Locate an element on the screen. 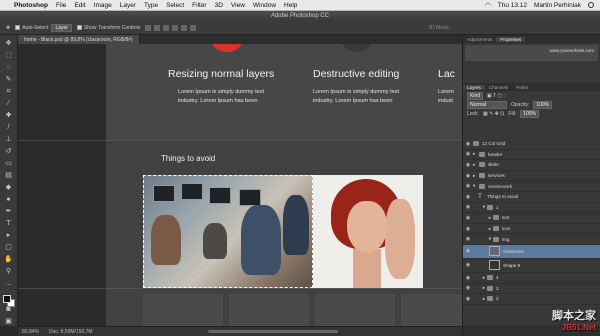  layer-row: ◉ ▸ 4 is located at coordinates (531, 278).